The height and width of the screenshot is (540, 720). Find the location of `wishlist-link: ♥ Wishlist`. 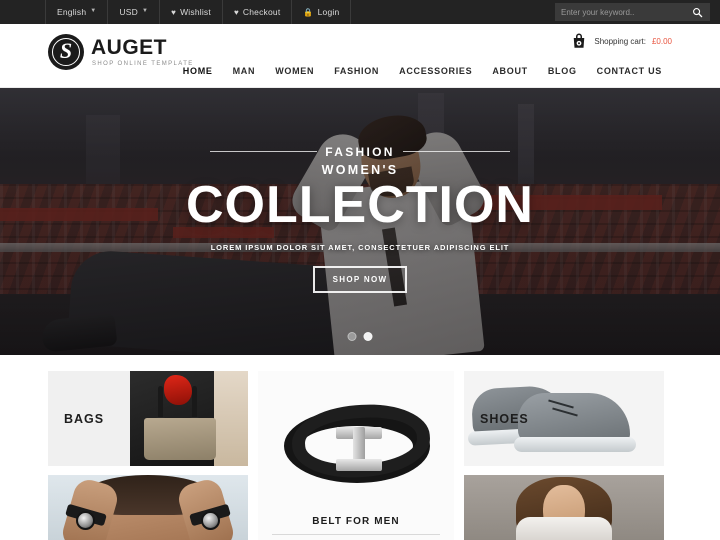

wishlist-link: ♥ Wishlist is located at coordinates (191, 12).